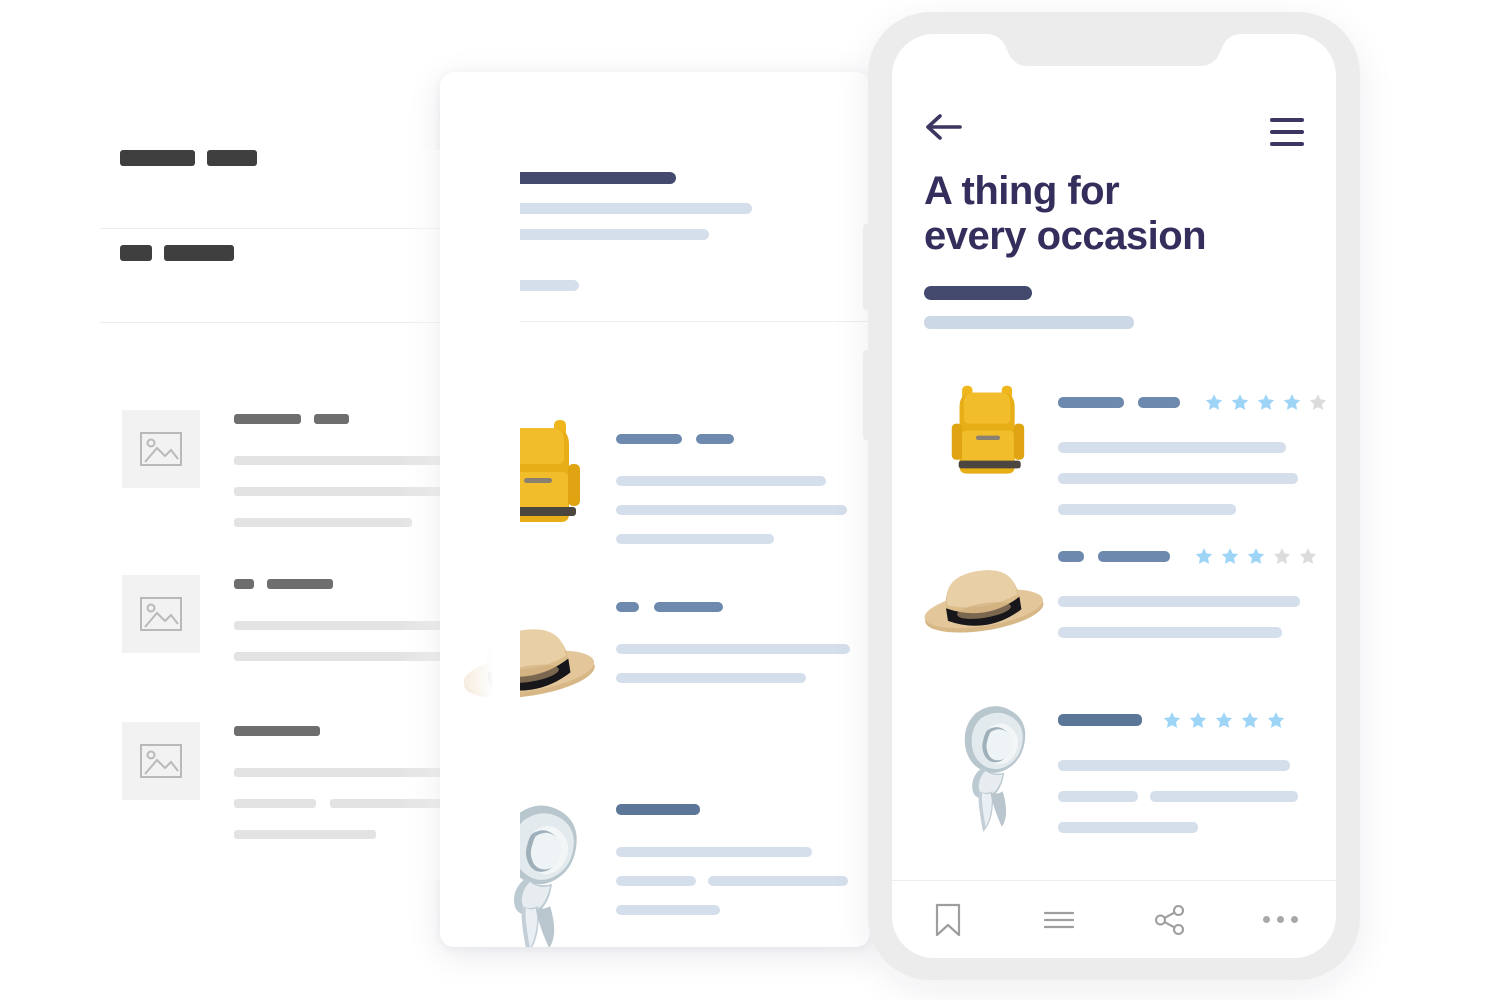 This screenshot has height=1000, width=1500. Describe the element at coordinates (1114, 135) in the screenshot. I see `app-top-bar` at that location.